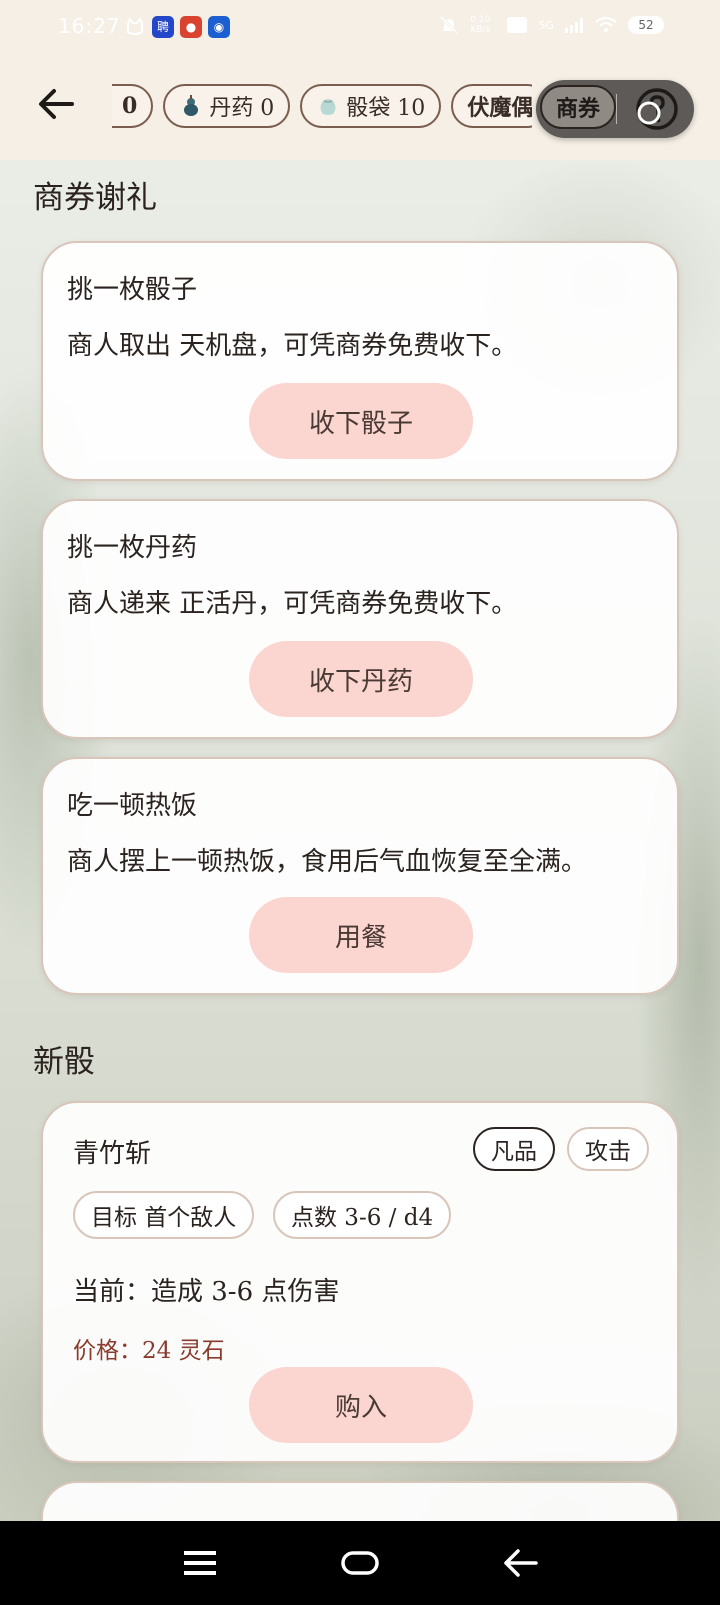 The height and width of the screenshot is (1605, 720). What do you see at coordinates (89, 26) in the screenshot?
I see `status-time: 16:27` at bounding box center [89, 26].